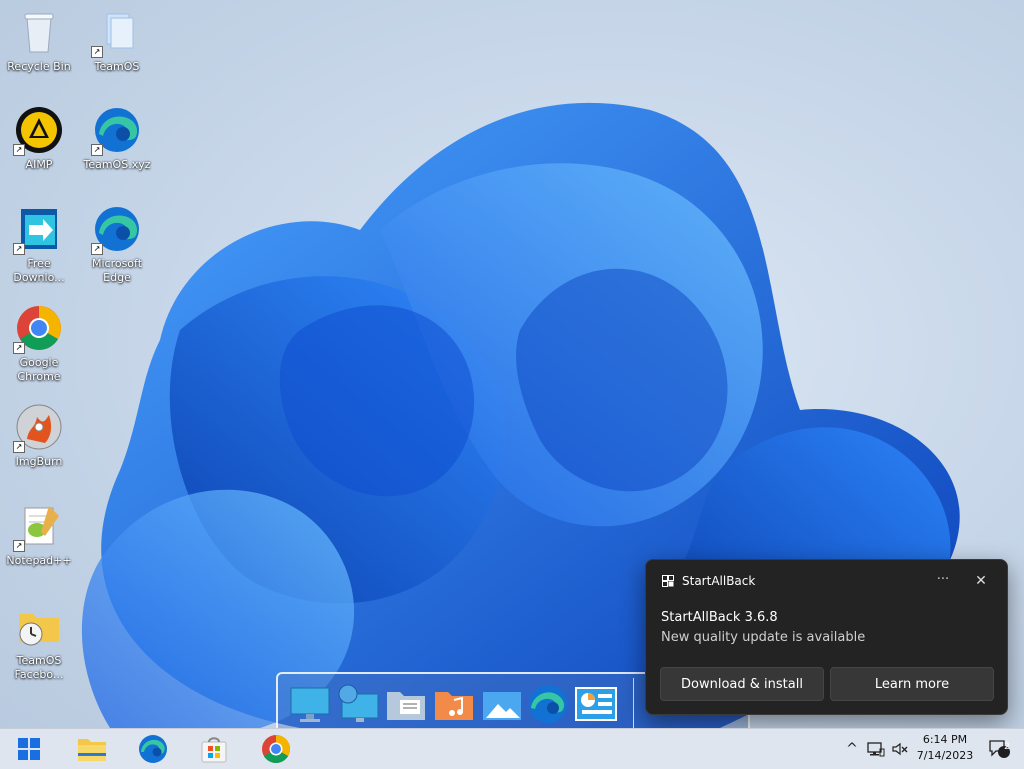 This screenshot has width=1024, height=769. What do you see at coordinates (39, 461) in the screenshot?
I see `desktop-icon-label: ImgBurn` at bounding box center [39, 461].